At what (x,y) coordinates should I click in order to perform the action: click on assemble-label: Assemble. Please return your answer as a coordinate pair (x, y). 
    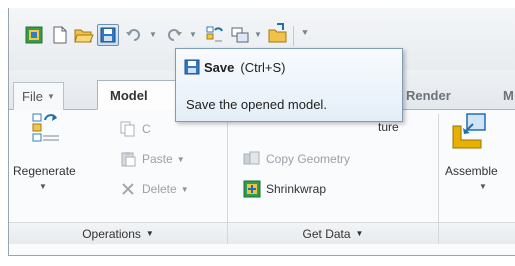
    Looking at the image, I should click on (471, 171).